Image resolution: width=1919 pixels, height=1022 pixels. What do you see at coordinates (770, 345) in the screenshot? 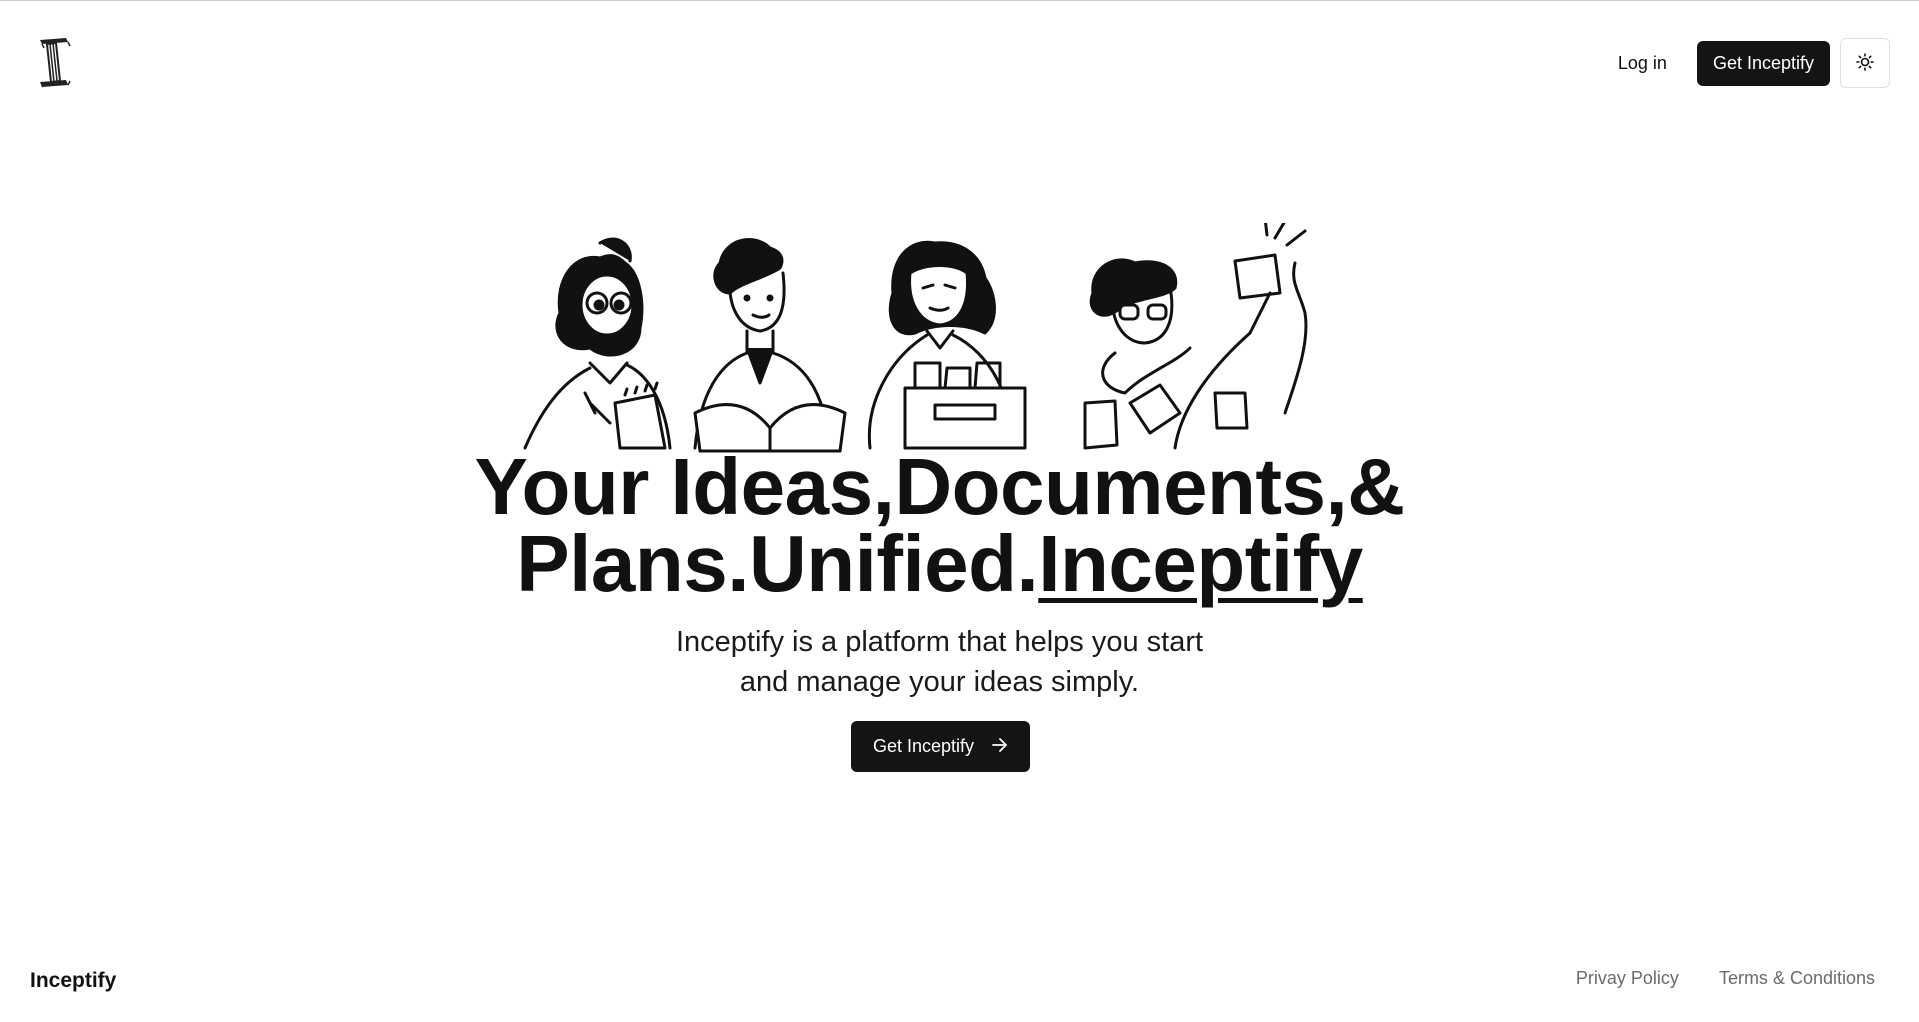
I see `person-reading-figure` at bounding box center [770, 345].